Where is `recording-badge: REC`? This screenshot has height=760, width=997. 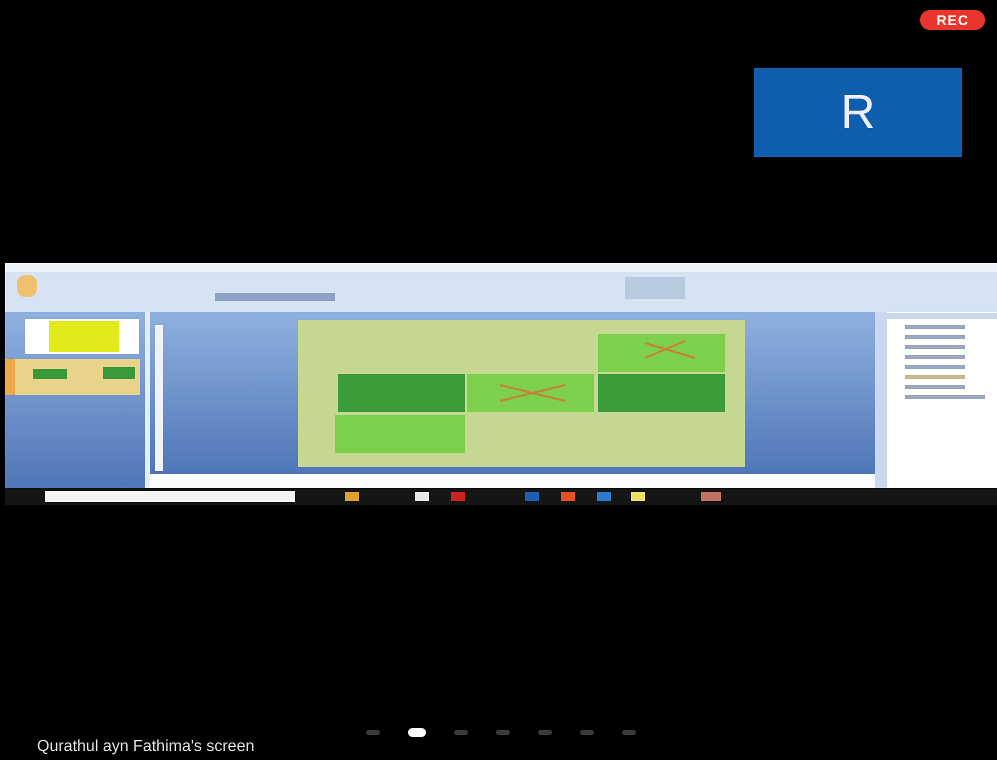
recording-badge: REC is located at coordinates (952, 20).